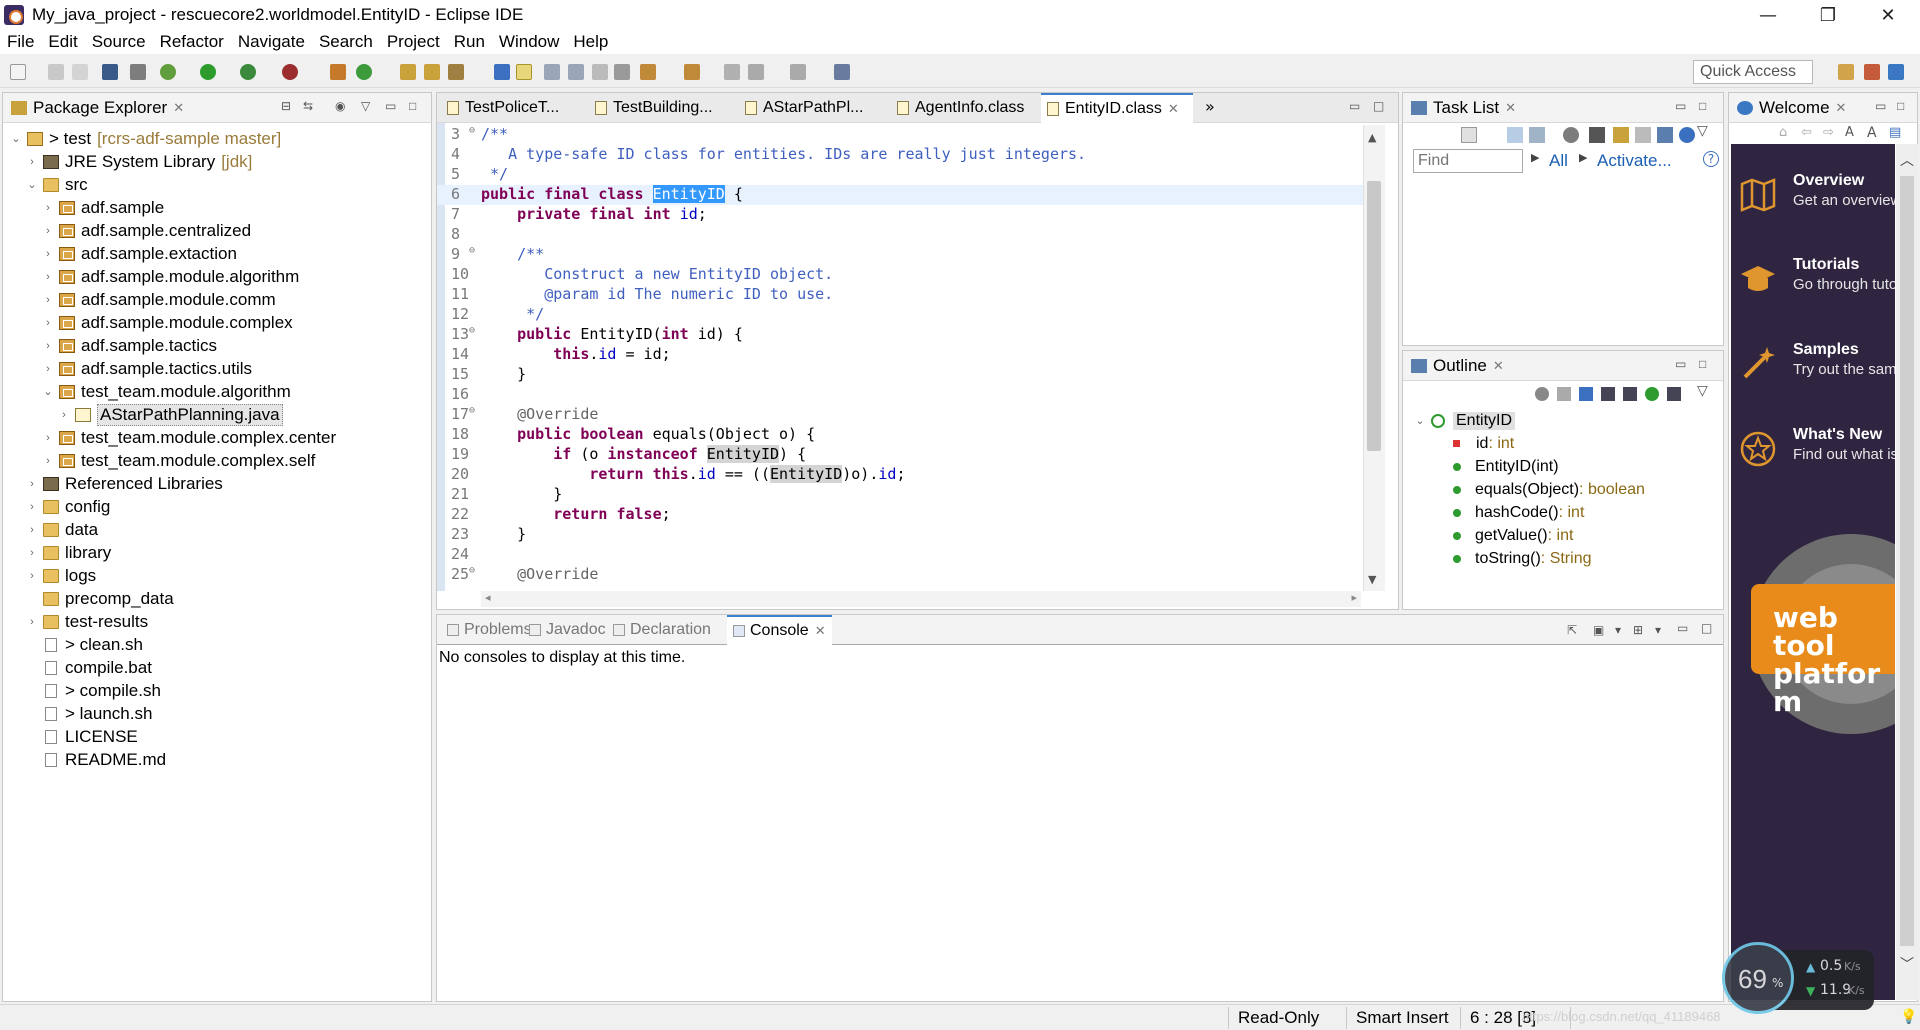 The width and height of the screenshot is (1920, 1030). What do you see at coordinates (1372, 137) in the screenshot?
I see `scroll-up-icon: ▲` at bounding box center [1372, 137].